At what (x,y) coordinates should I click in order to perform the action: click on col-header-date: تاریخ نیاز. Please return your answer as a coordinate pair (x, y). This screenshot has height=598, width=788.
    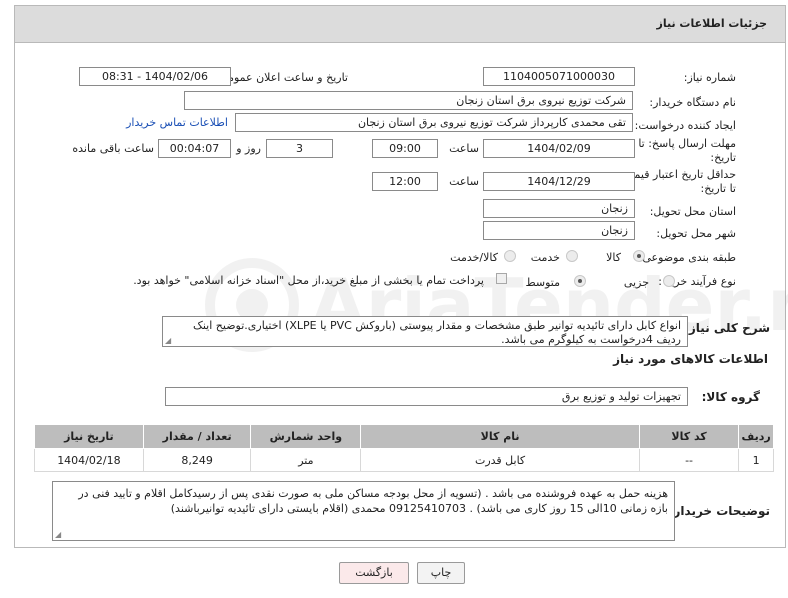
    Looking at the image, I should click on (89, 436).